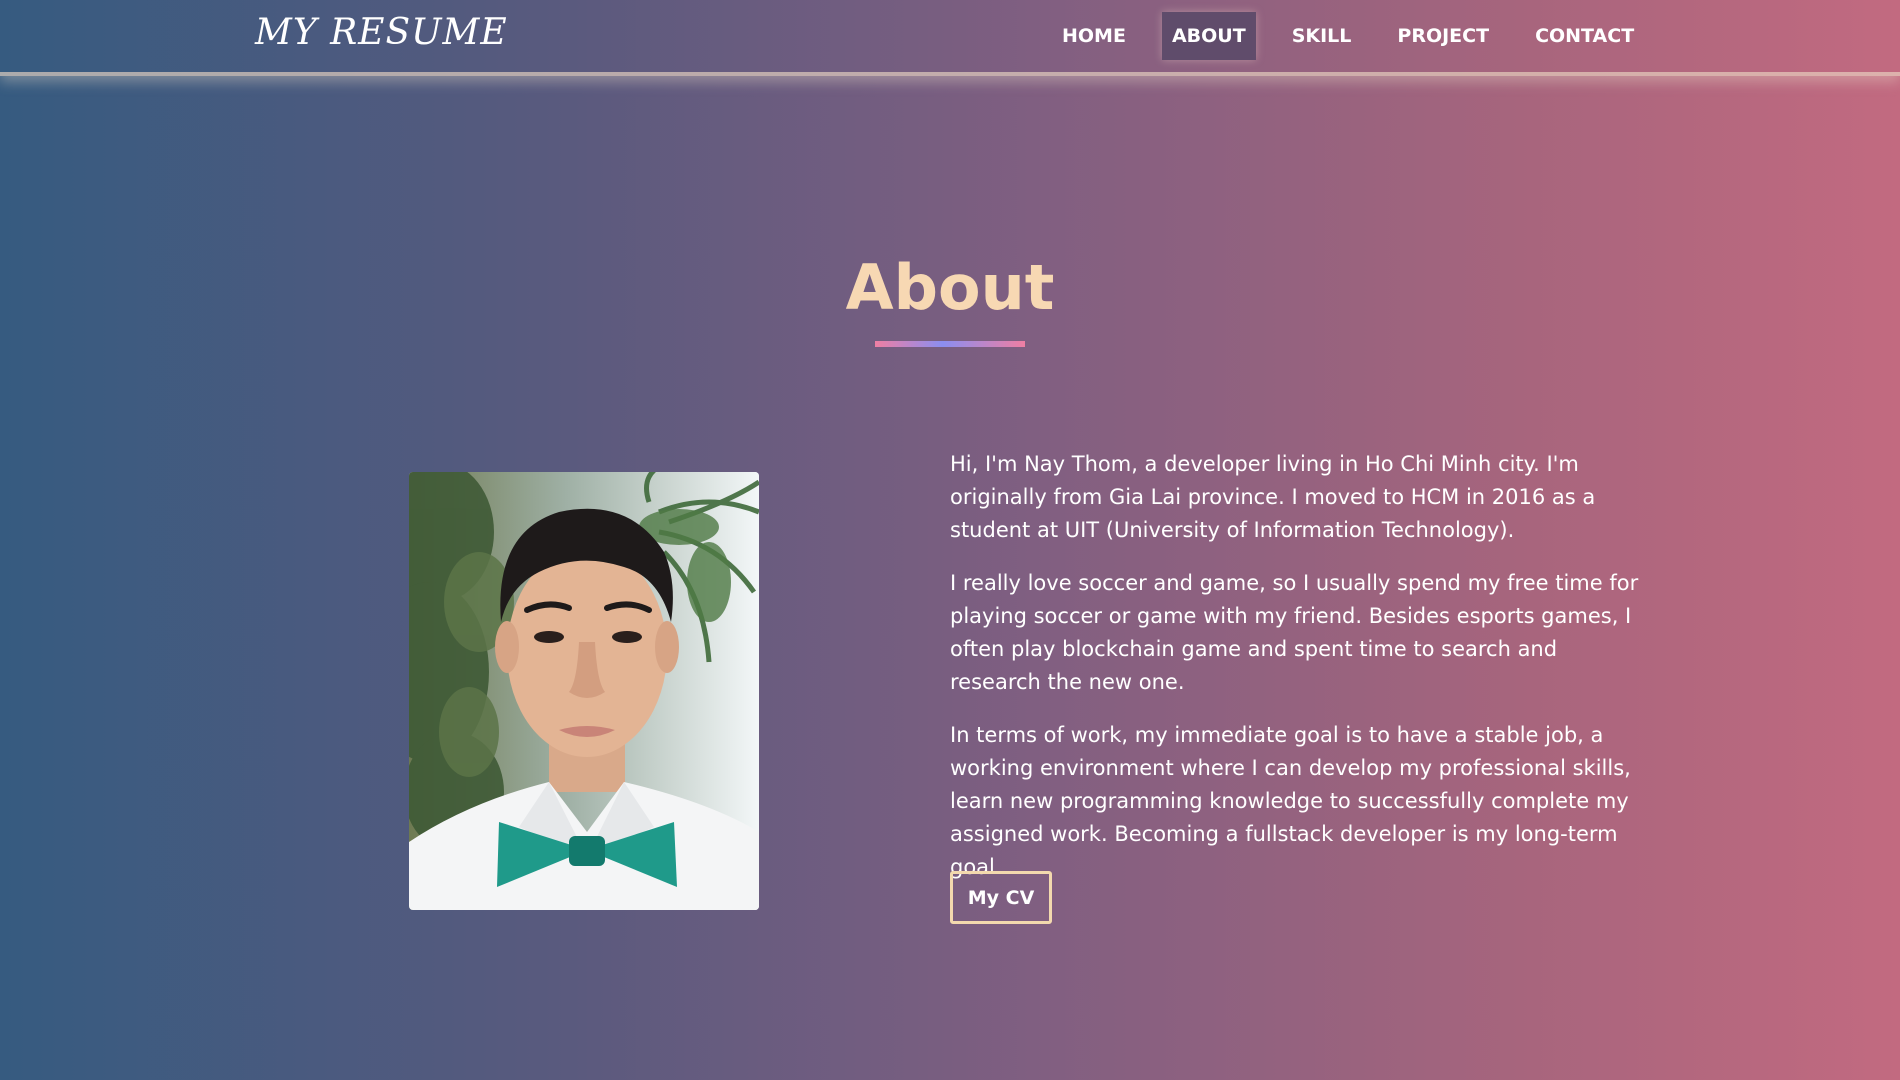  I want to click on my-cv-button: My CV, so click(1001, 897).